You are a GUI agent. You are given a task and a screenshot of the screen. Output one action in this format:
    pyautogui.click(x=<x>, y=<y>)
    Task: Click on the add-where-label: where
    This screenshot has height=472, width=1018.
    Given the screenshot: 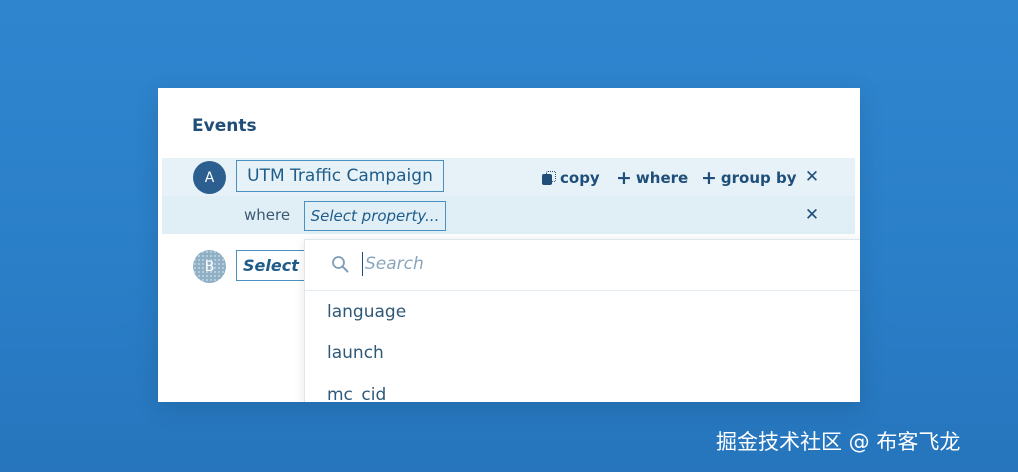 What is the action you would take?
    pyautogui.click(x=662, y=178)
    